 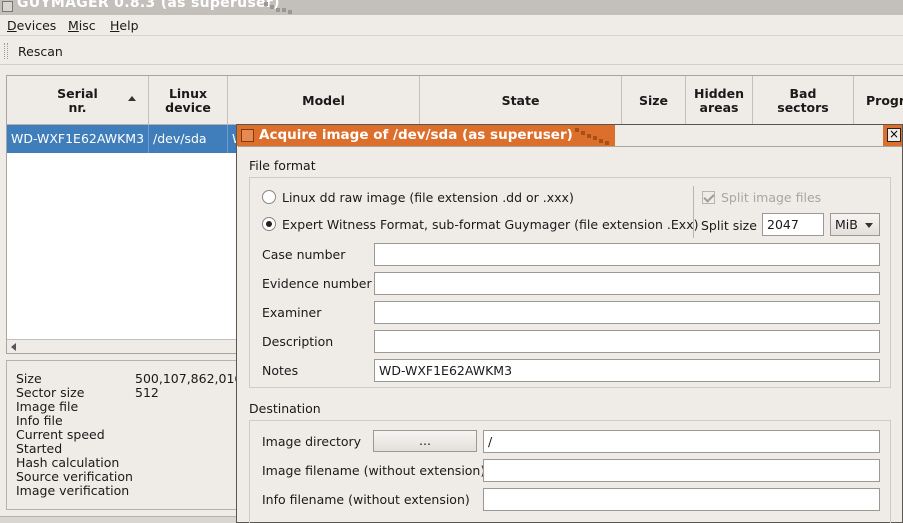 I want to click on case-number-label: Case number, so click(x=304, y=254).